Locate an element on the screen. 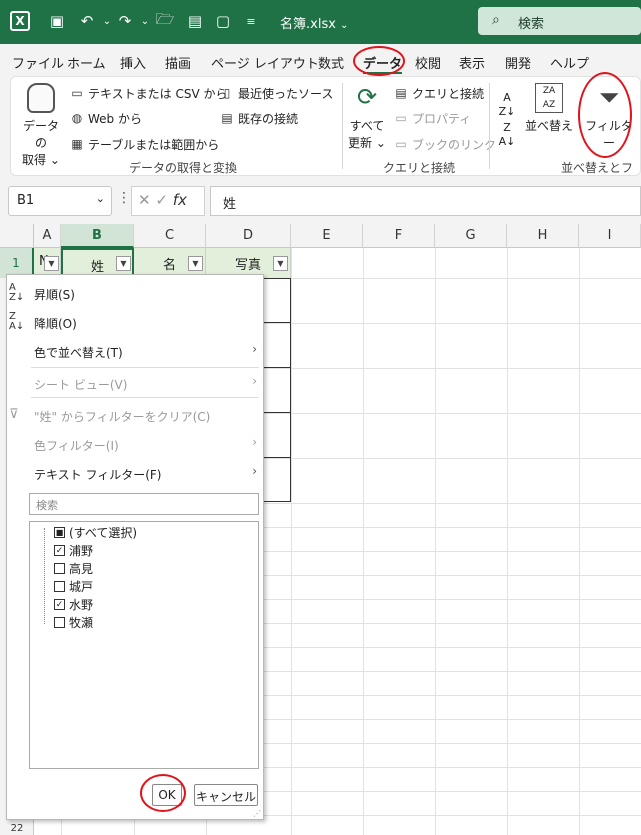 The width and height of the screenshot is (641, 835). redo-dropdown-icon: ⌄ is located at coordinates (145, 21).